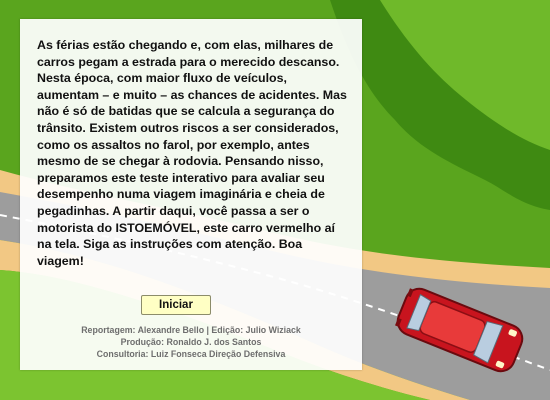  Describe the element at coordinates (176, 305) in the screenshot. I see `start-button: Iniciar` at that location.